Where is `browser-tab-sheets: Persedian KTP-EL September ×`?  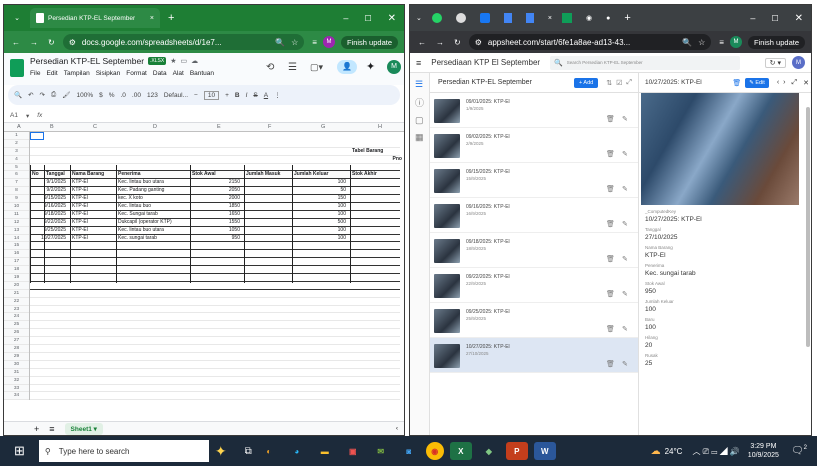 browser-tab-sheets: Persedian KTP-EL September × is located at coordinates (95, 18).